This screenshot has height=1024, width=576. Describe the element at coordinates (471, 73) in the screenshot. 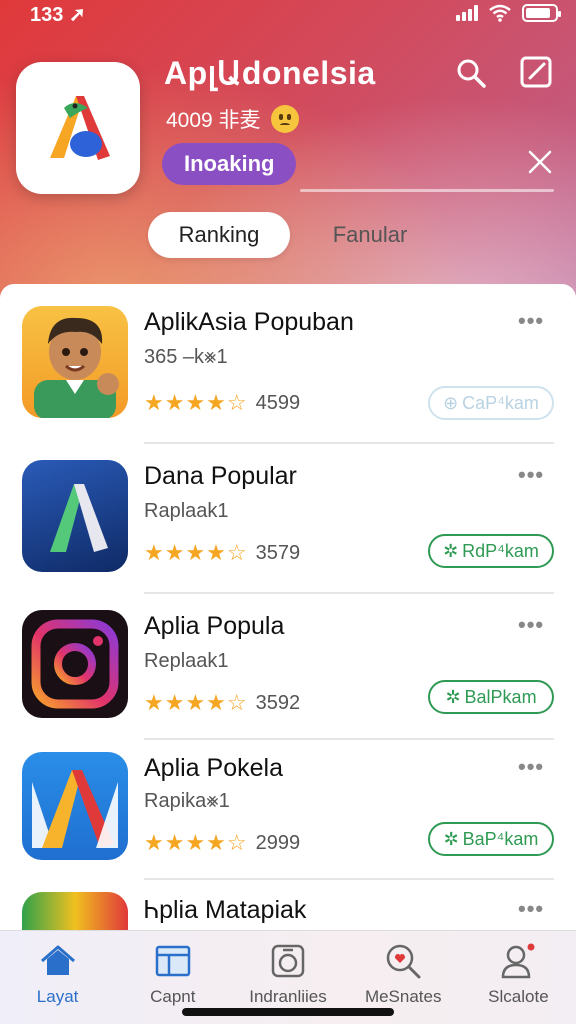

I see `search-icon` at that location.